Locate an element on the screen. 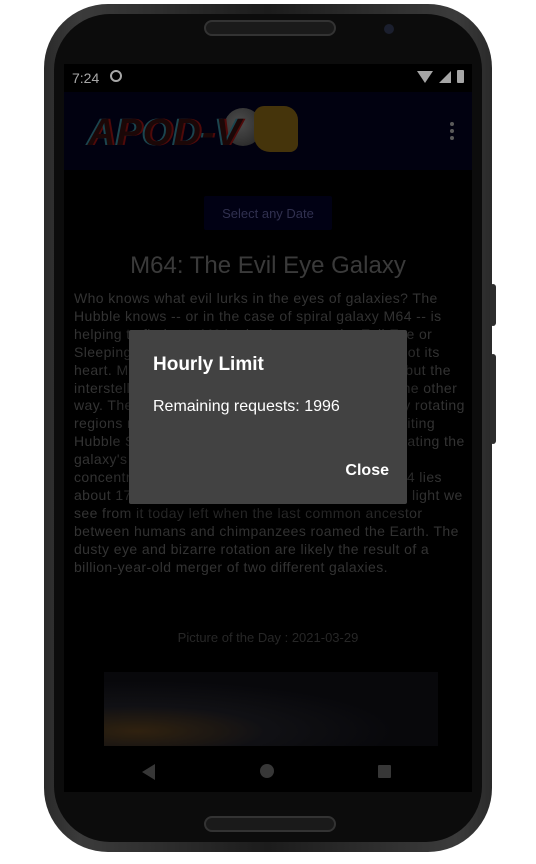  bottom-speaker is located at coordinates (270, 824).